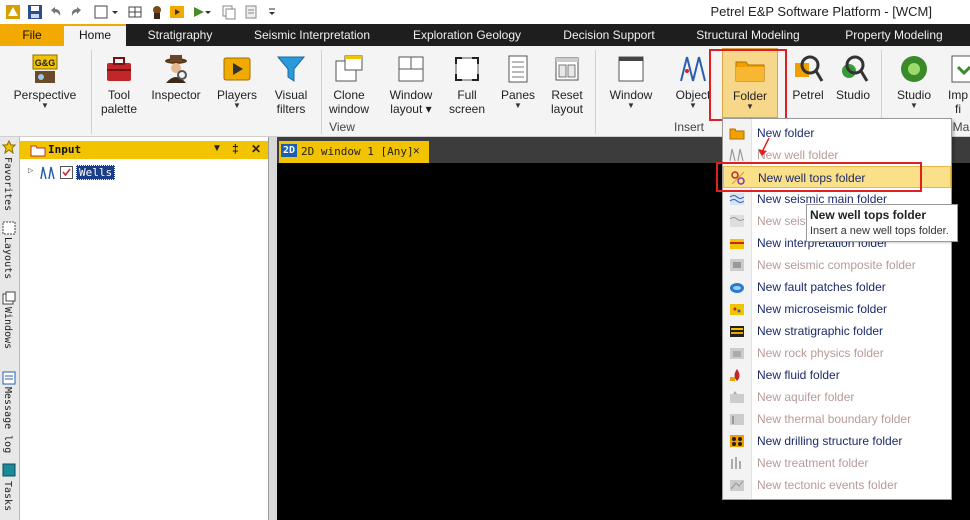 This screenshot has width=970, height=520. I want to click on inspector-label: Inspector, so click(176, 95).